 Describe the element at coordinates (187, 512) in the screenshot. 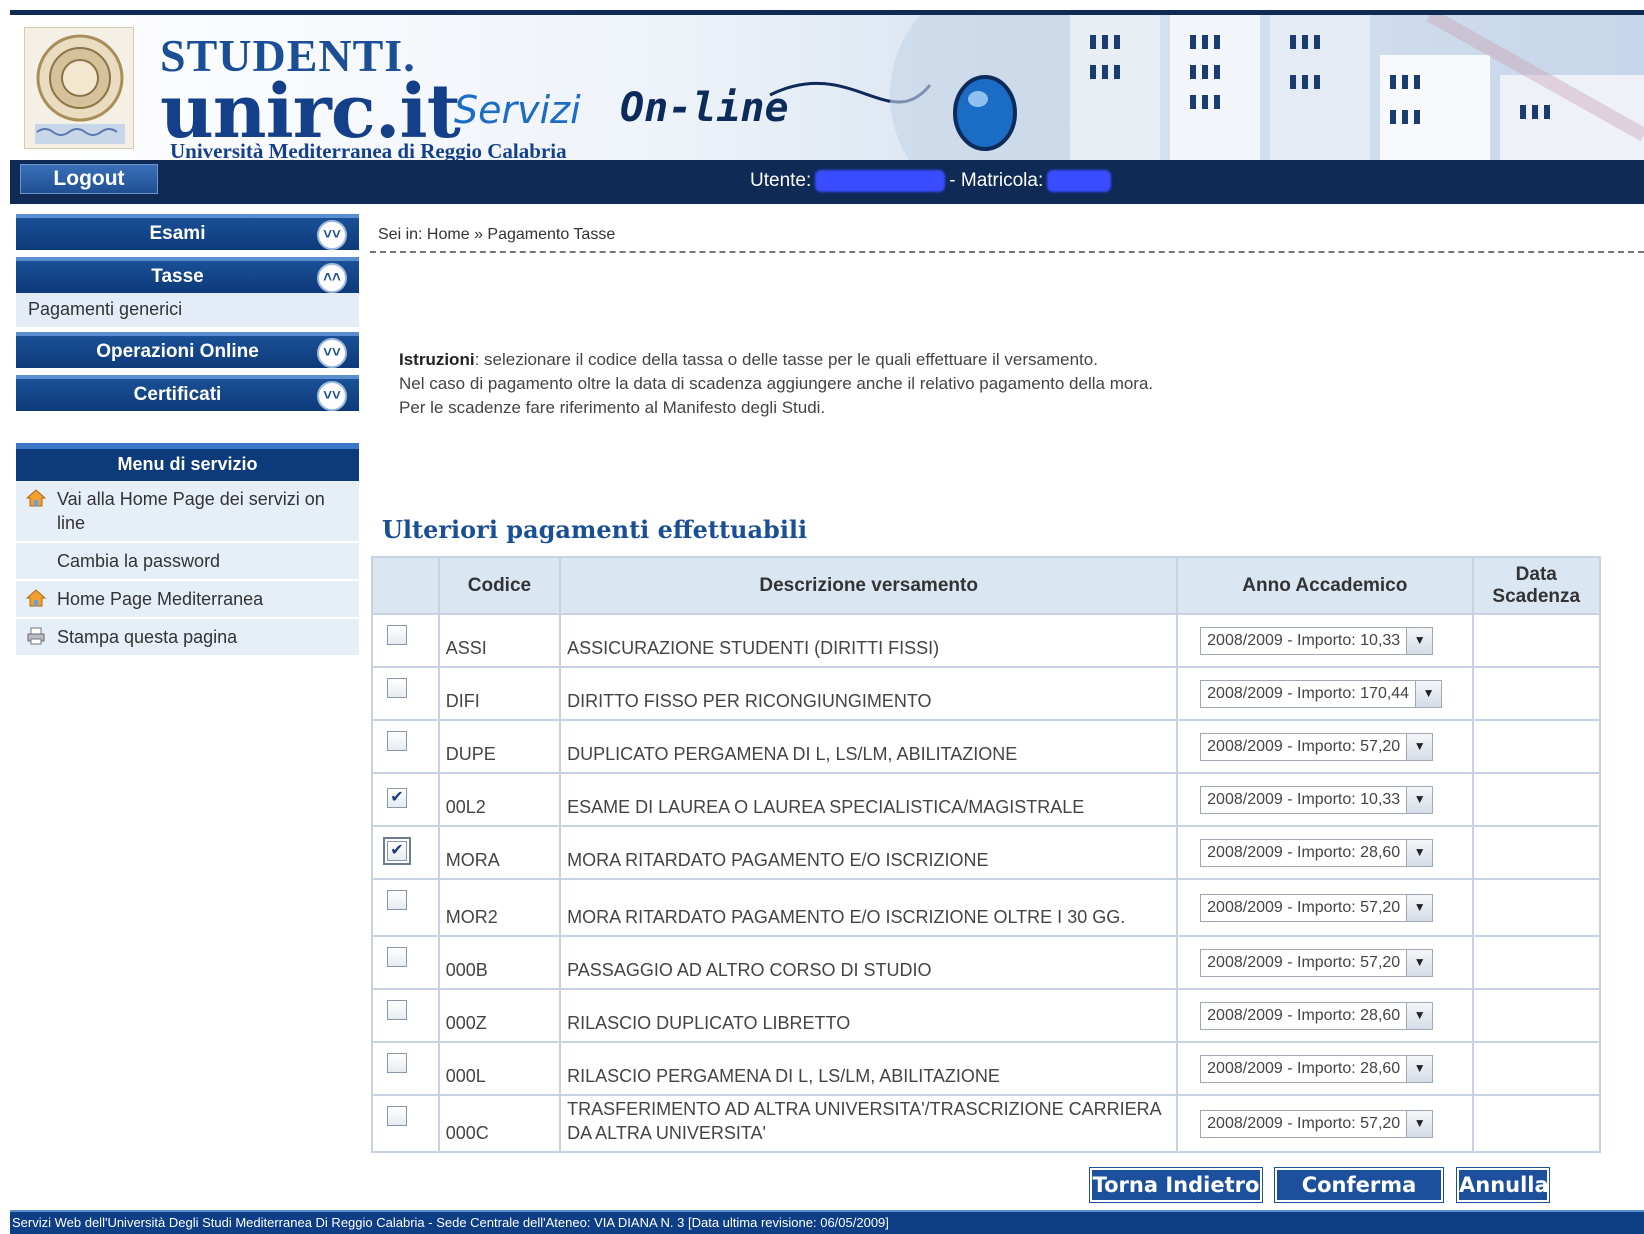

I see `service-item-home-servizi: Vai alla Home Page dei servizi on line` at that location.